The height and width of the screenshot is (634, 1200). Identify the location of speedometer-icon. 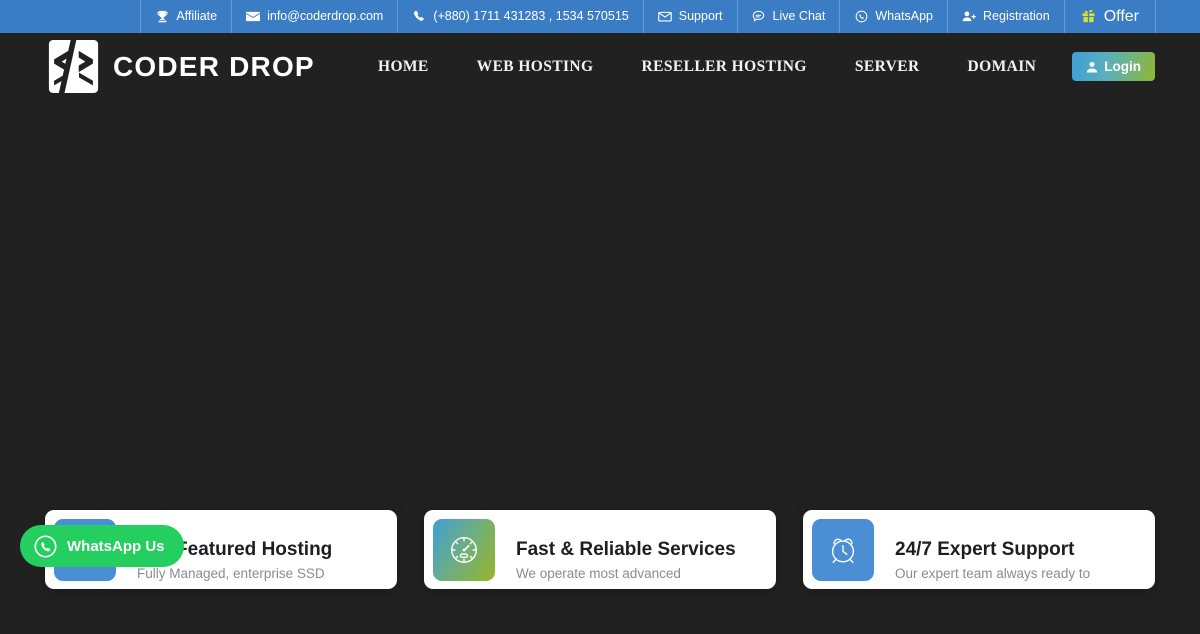
(464, 550).